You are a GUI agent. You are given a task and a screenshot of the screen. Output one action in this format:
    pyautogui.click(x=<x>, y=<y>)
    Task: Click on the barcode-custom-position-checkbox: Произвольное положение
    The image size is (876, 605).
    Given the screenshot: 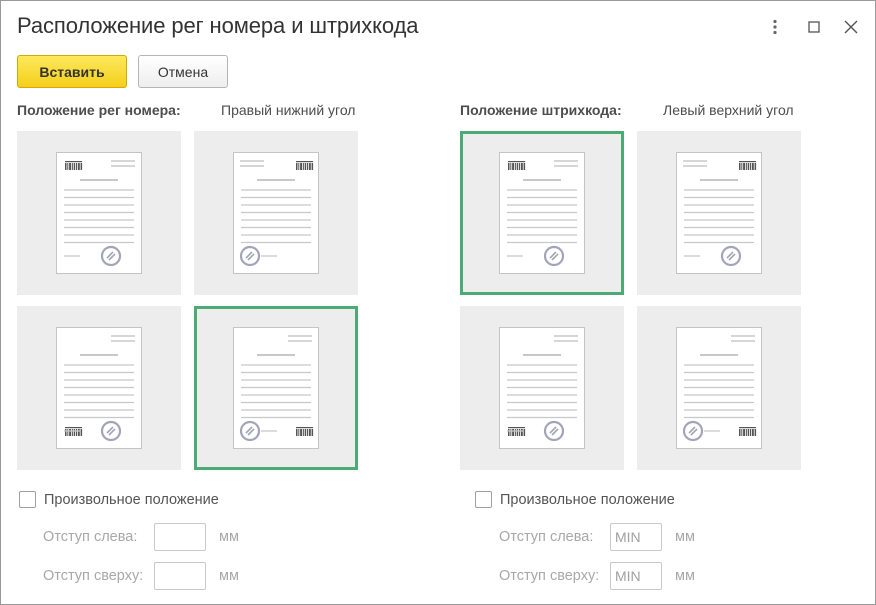 What is the action you would take?
    pyautogui.click(x=575, y=499)
    